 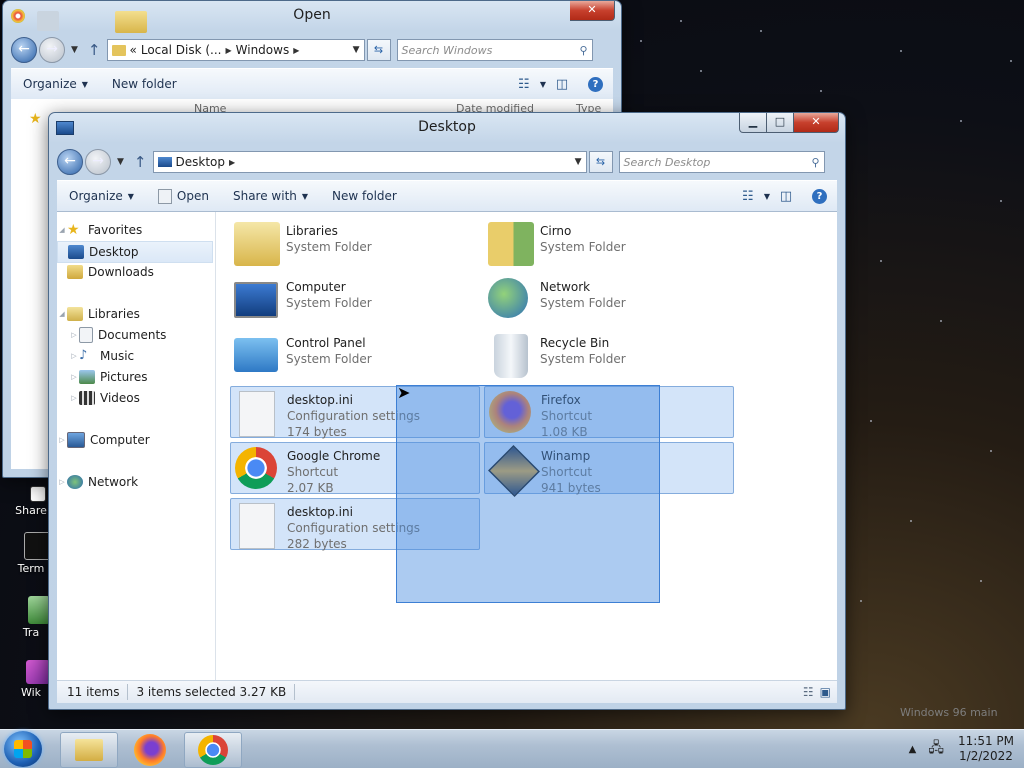 I want to click on minimize-button: ▁, so click(x=753, y=123).